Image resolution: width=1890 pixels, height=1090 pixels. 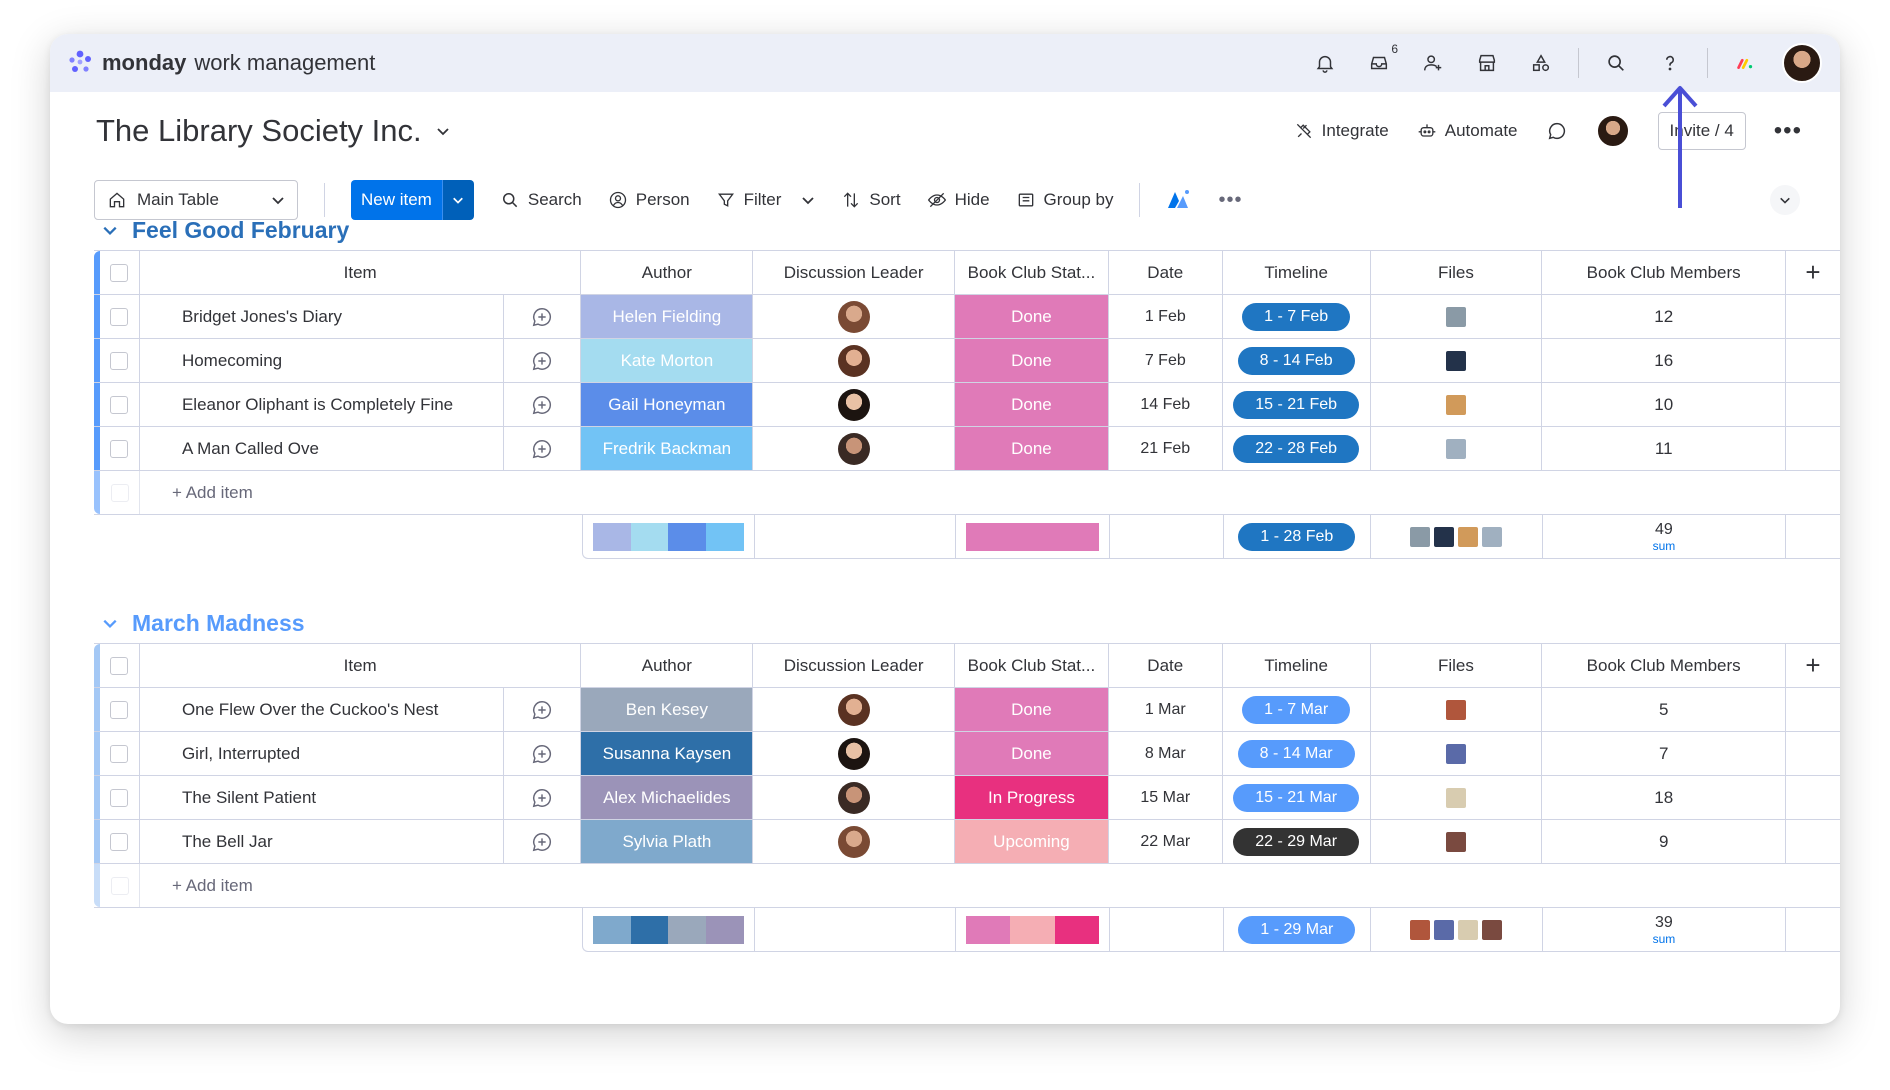 What do you see at coordinates (1297, 360) in the screenshot?
I see `timeline-cell: 8 - 14 Feb` at bounding box center [1297, 360].